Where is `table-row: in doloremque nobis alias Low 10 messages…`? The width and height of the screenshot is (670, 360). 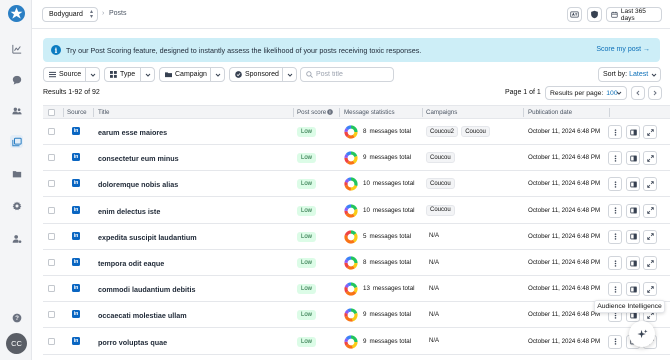
table-row: in doloremque nobis alias Low 10 messages… is located at coordinates (356, 184).